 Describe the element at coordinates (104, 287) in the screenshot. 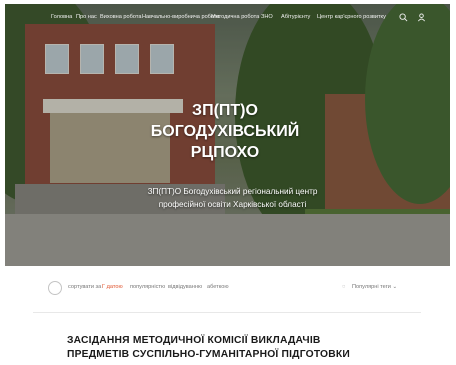

I see `sort-active-prefix: Г` at that location.